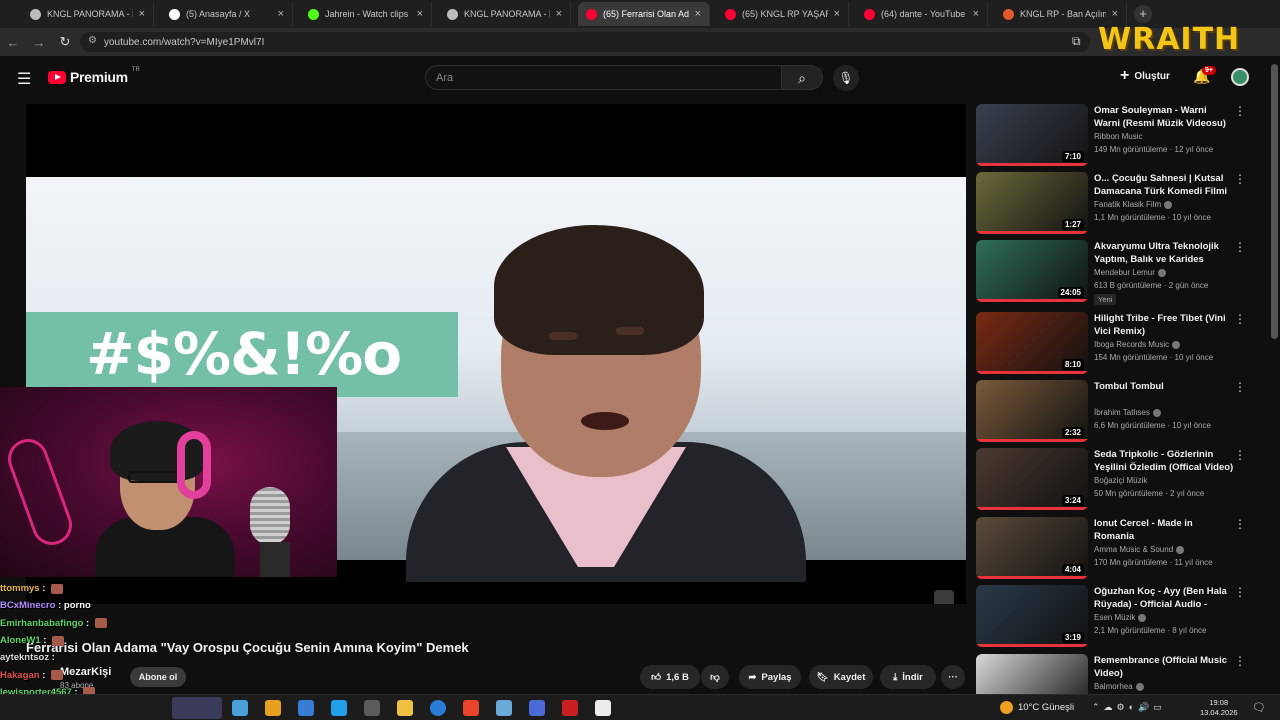 The width and height of the screenshot is (1280, 720). I want to click on store-icon, so click(339, 708).